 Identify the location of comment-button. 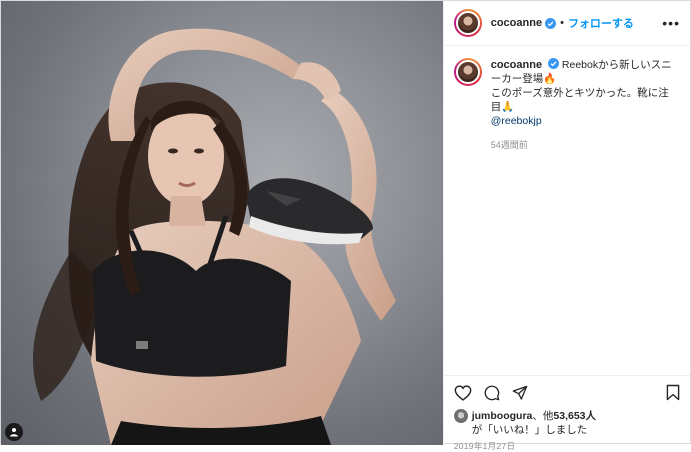
(492, 393).